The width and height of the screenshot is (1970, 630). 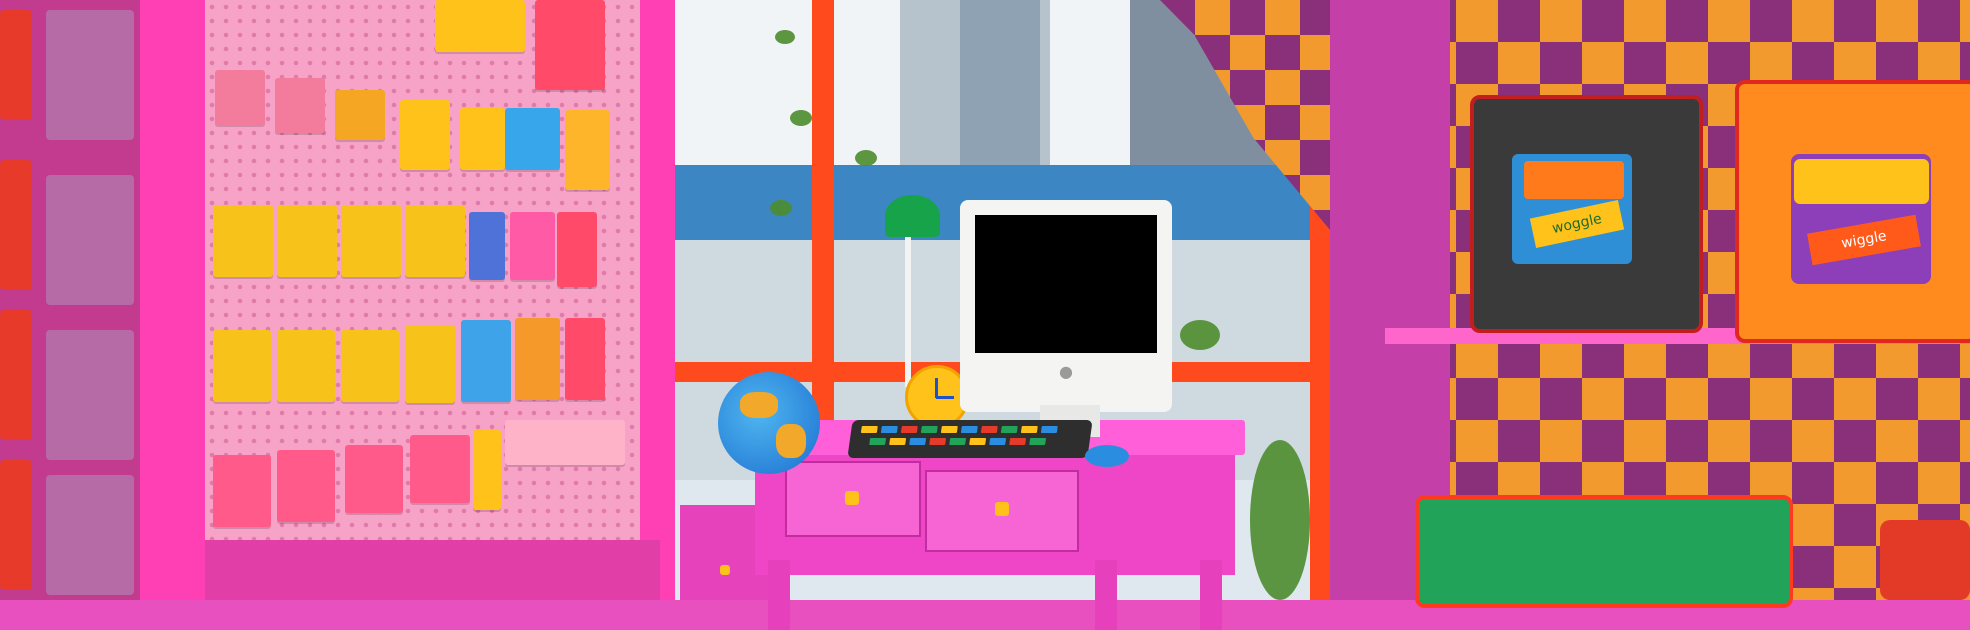 What do you see at coordinates (1000, 95) in the screenshot?
I see `skyscraper` at bounding box center [1000, 95].